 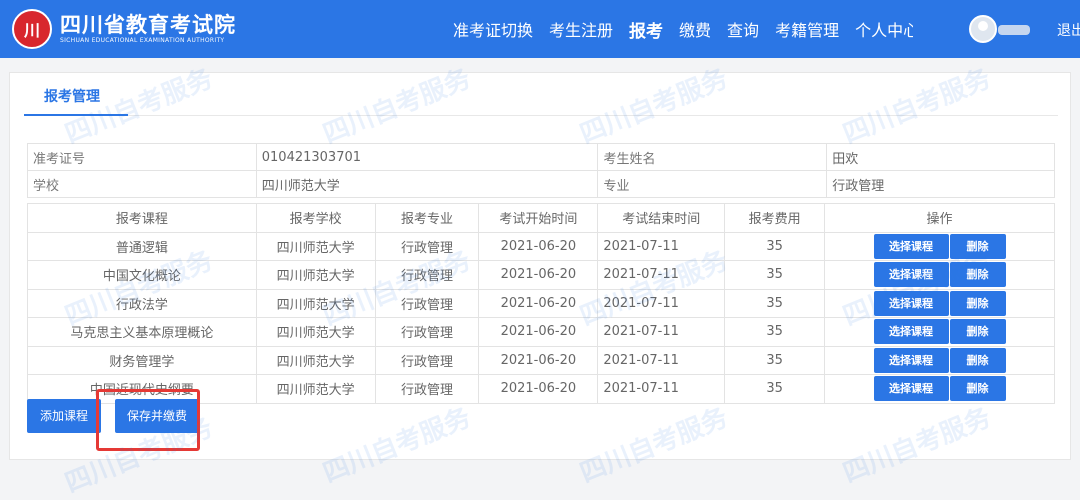 What do you see at coordinates (427, 184) in the screenshot?
I see `school-value: 四川师范大学` at bounding box center [427, 184].